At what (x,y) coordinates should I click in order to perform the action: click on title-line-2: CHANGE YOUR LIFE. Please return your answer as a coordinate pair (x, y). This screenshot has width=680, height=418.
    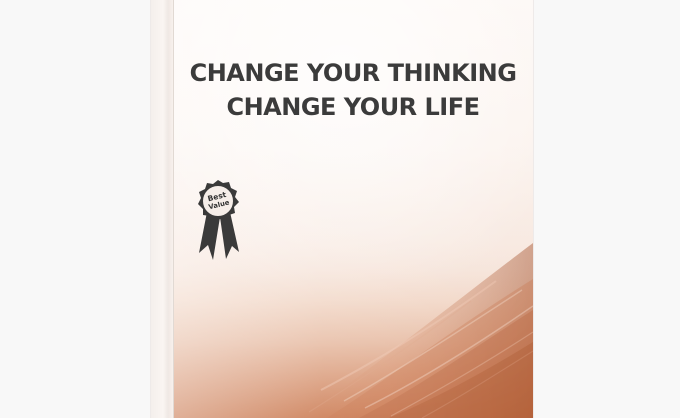
    Looking at the image, I should click on (353, 107).